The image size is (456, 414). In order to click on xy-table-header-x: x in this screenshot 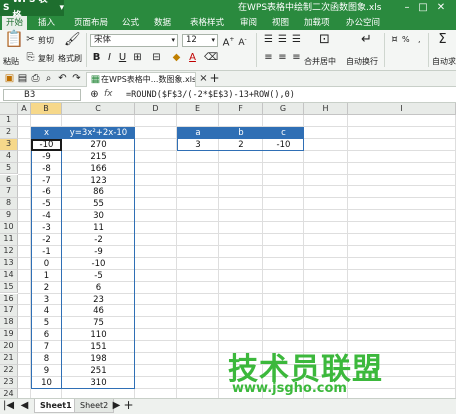, I will do `click(46, 133)`.